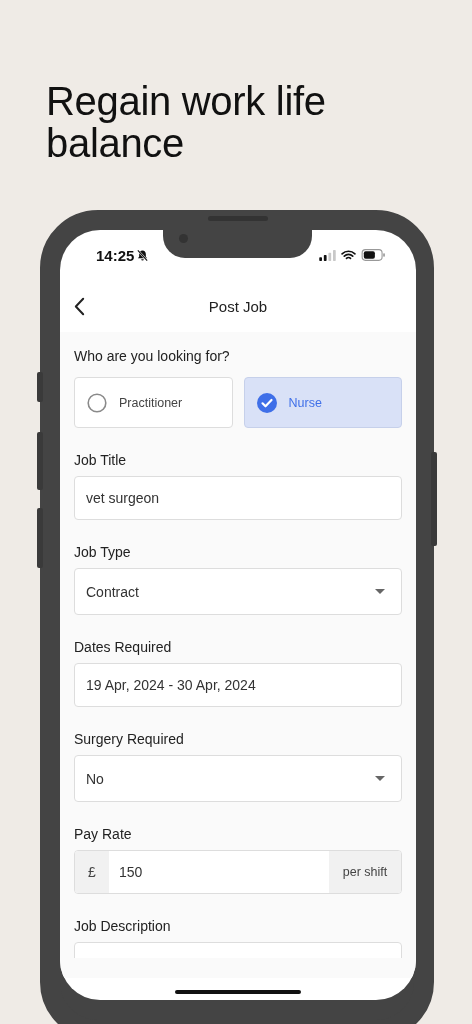 The height and width of the screenshot is (1024, 472). What do you see at coordinates (238, 498) in the screenshot?
I see `input-field: vet surgeon` at bounding box center [238, 498].